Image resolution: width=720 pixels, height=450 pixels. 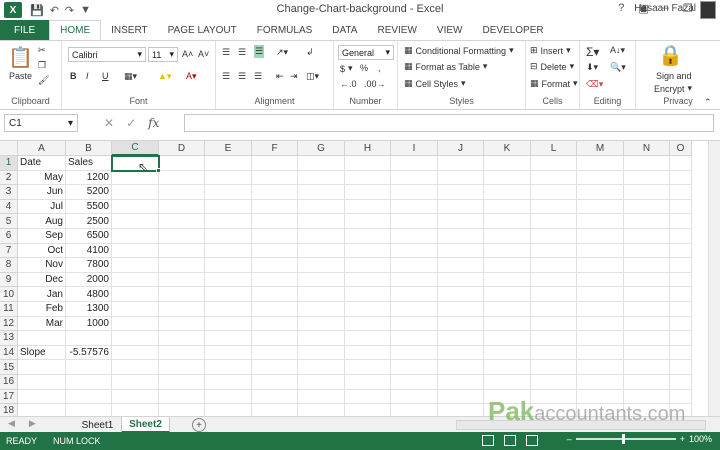 I want to click on cell-a2: May, so click(x=42, y=178).